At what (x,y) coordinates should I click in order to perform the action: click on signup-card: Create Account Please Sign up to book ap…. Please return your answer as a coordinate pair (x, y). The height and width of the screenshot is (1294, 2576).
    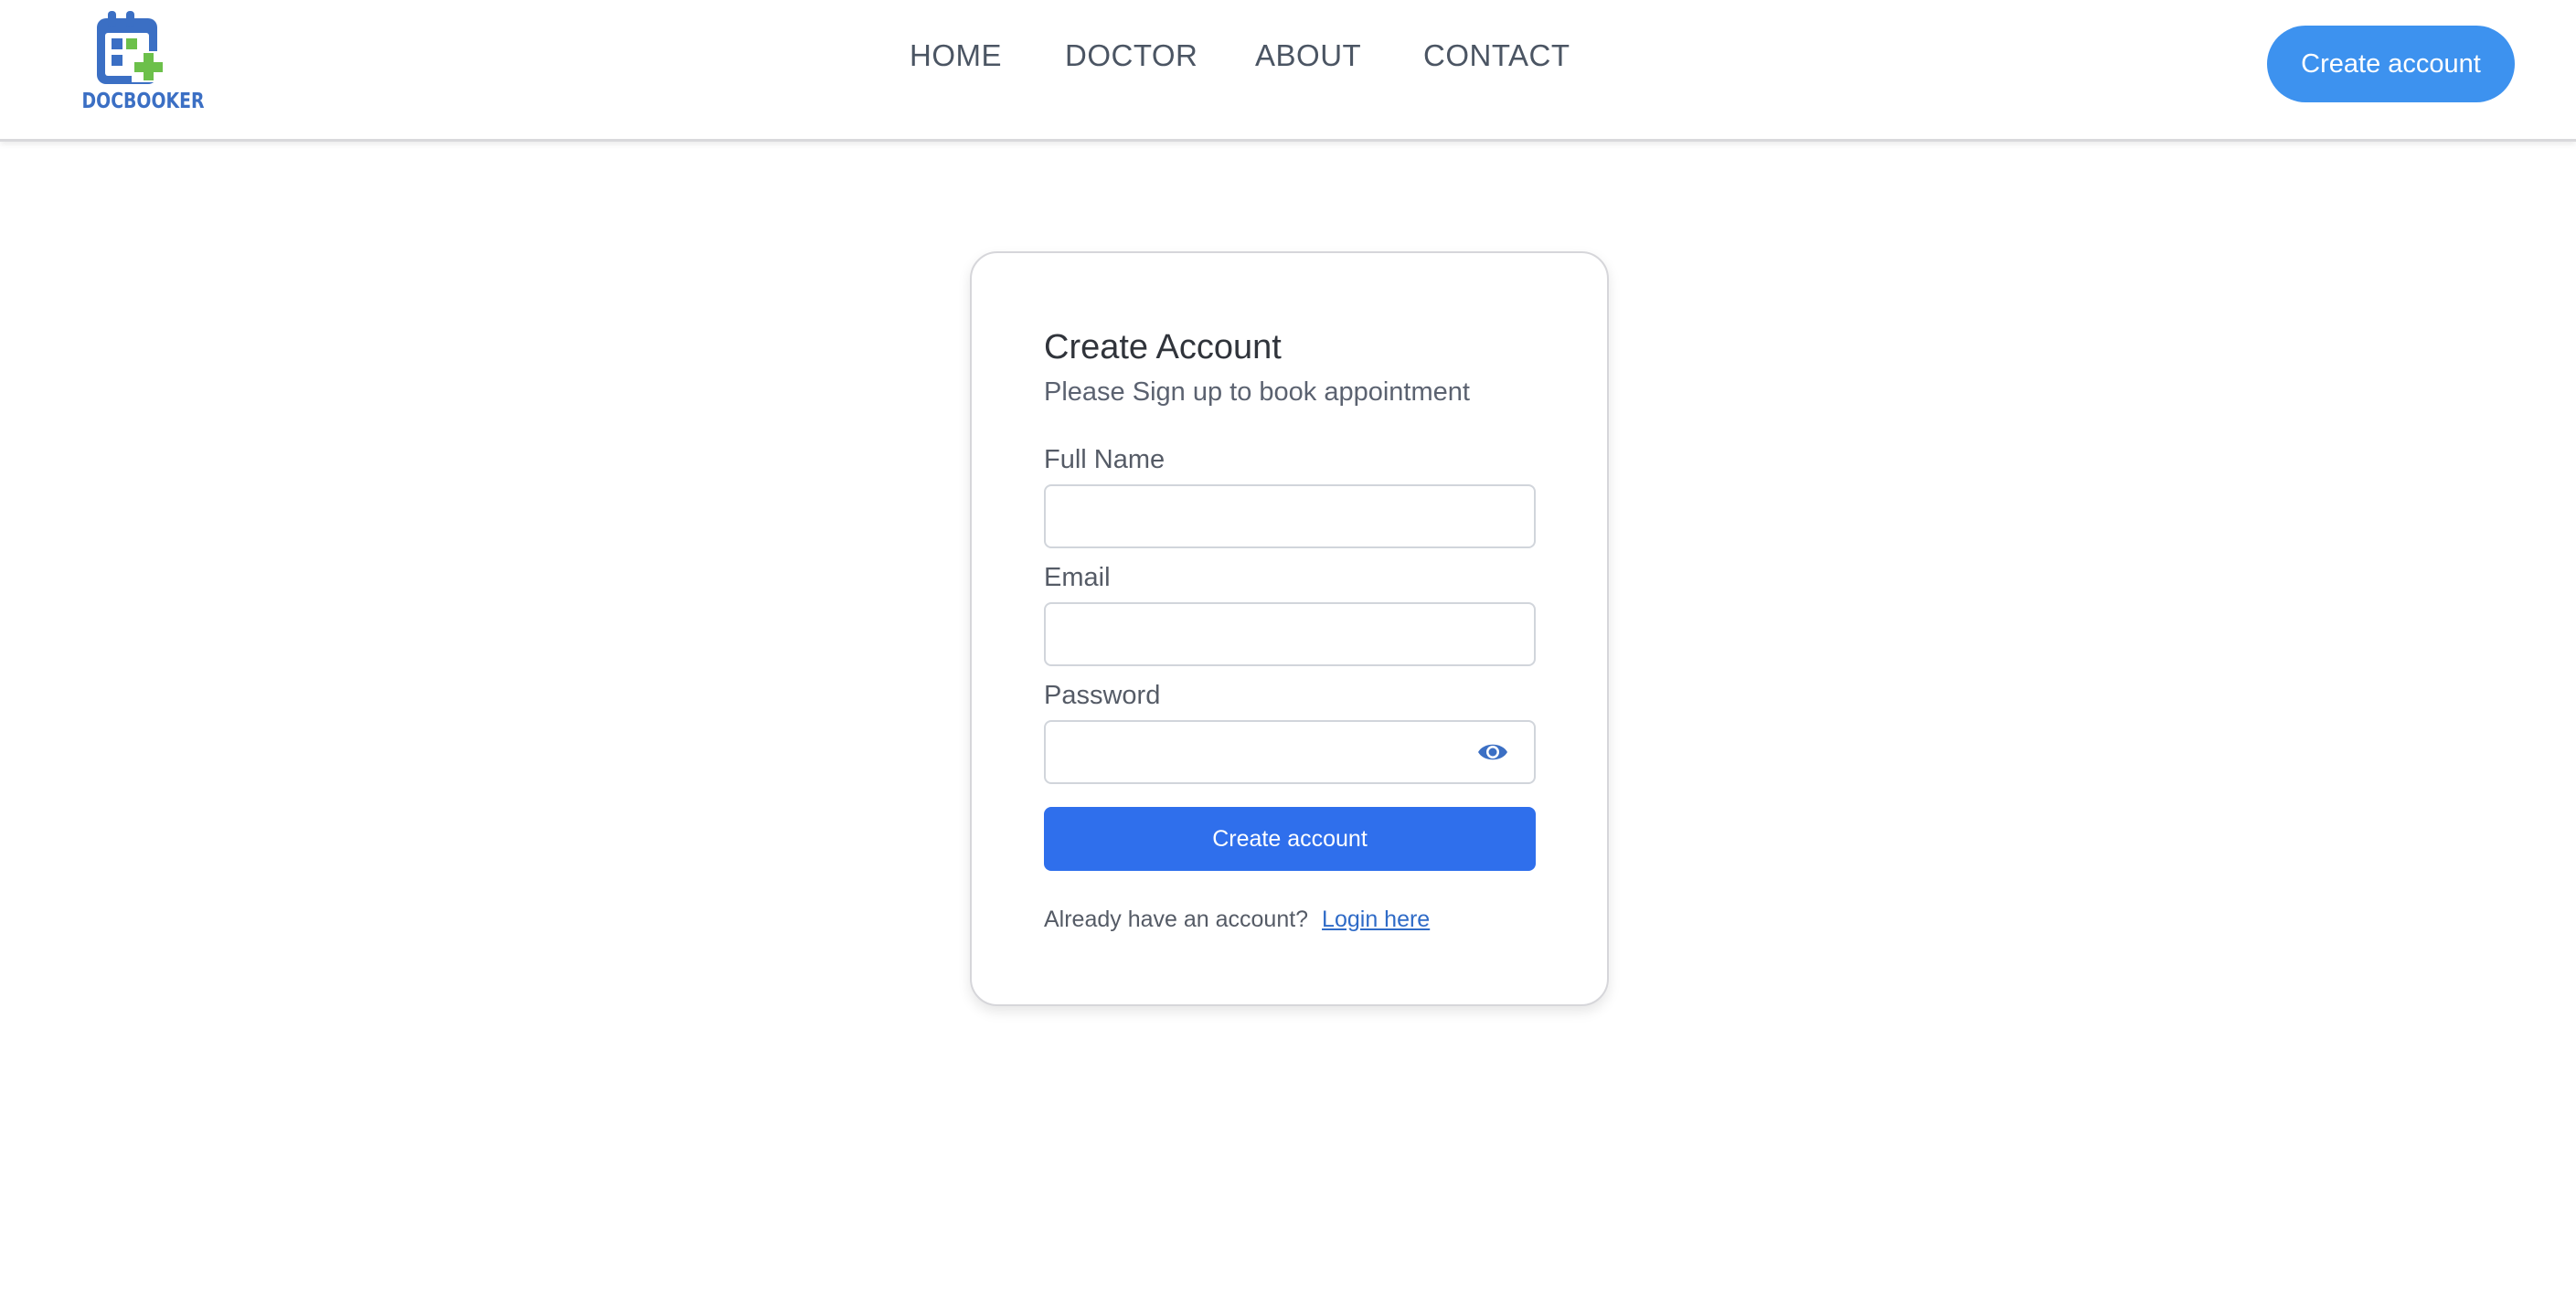
    Looking at the image, I should click on (1289, 629).